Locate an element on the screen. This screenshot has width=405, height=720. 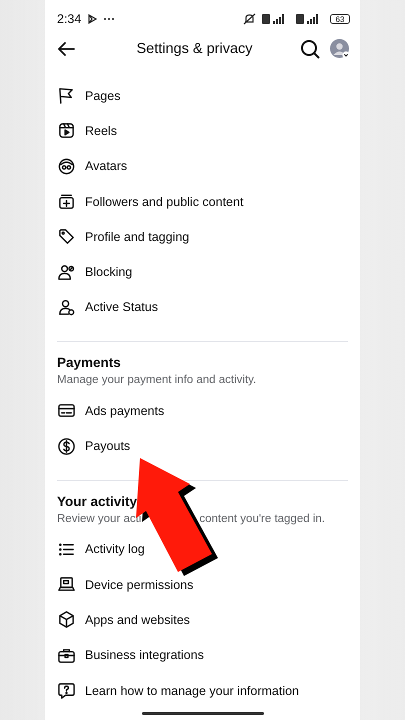
settings-item: Blocking is located at coordinates (108, 272).